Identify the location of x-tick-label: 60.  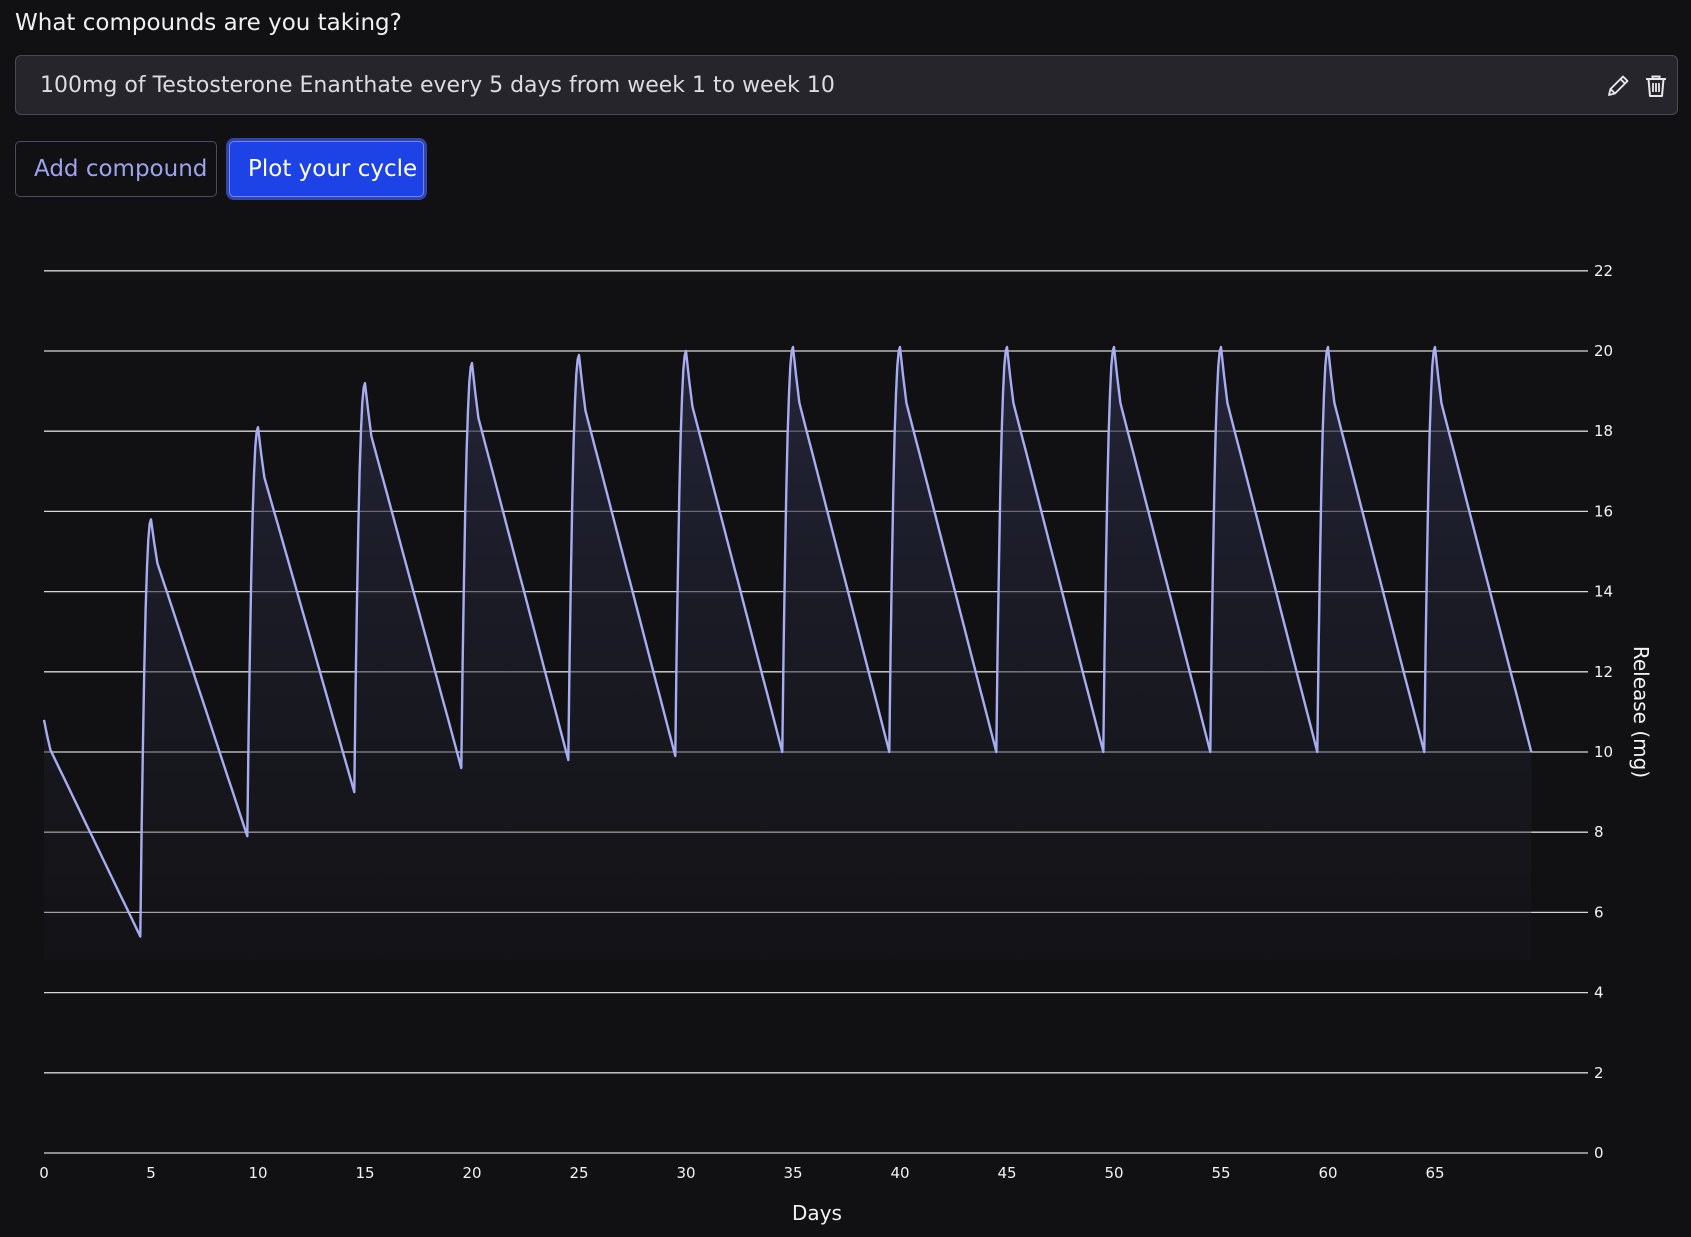
(1327, 1173).